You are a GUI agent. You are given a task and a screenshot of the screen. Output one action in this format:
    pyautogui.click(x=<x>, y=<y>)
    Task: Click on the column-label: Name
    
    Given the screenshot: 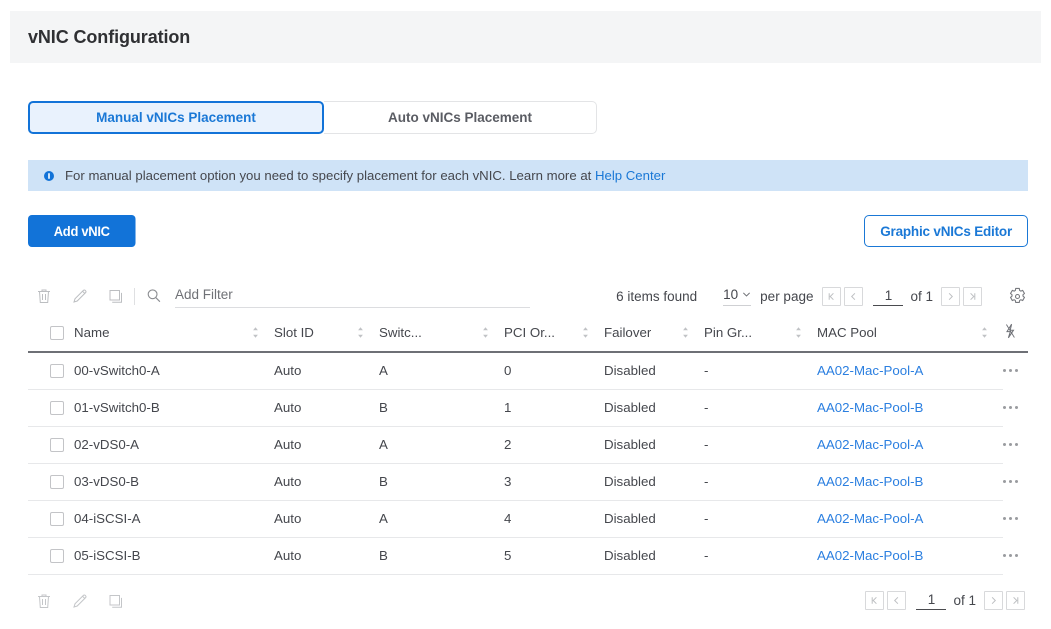 What is the action you would take?
    pyautogui.click(x=92, y=332)
    